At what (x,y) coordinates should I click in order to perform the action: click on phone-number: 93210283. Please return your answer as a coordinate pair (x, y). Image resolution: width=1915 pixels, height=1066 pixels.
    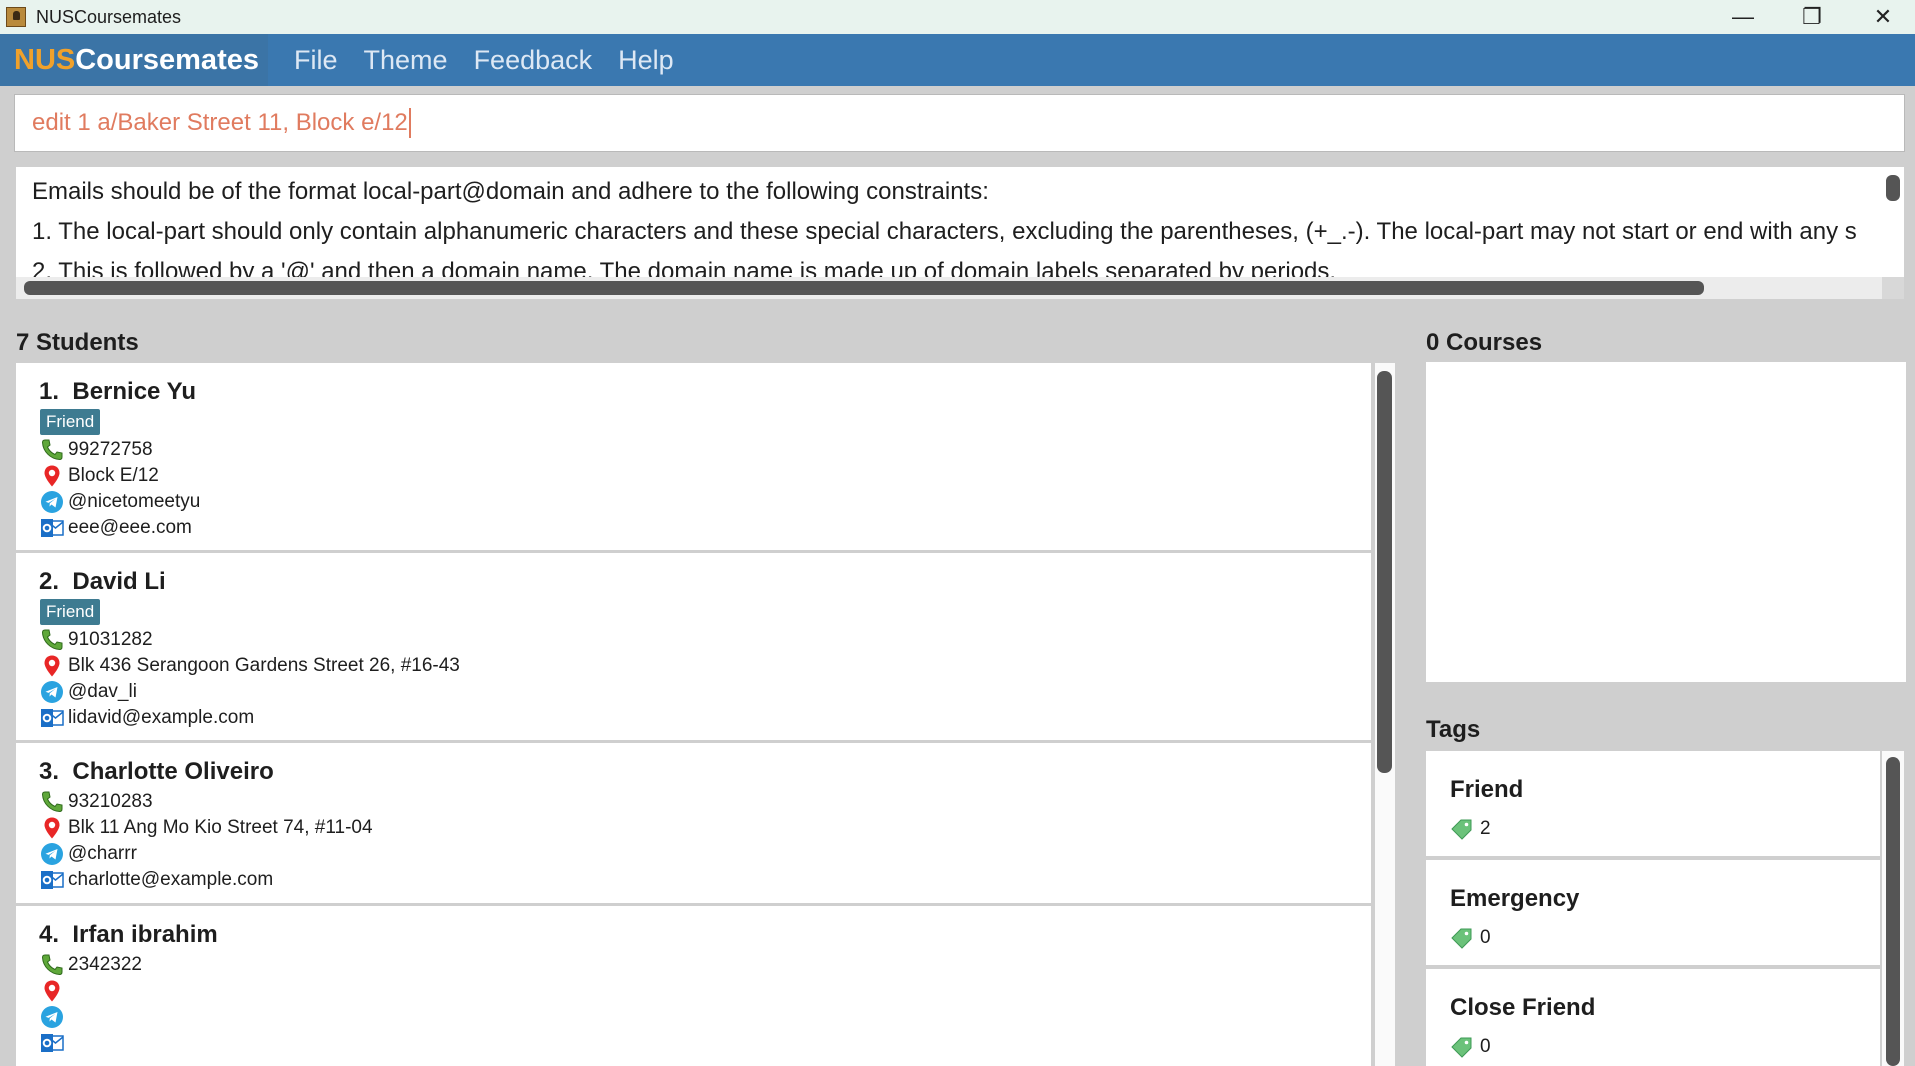
    Looking at the image, I should click on (110, 801).